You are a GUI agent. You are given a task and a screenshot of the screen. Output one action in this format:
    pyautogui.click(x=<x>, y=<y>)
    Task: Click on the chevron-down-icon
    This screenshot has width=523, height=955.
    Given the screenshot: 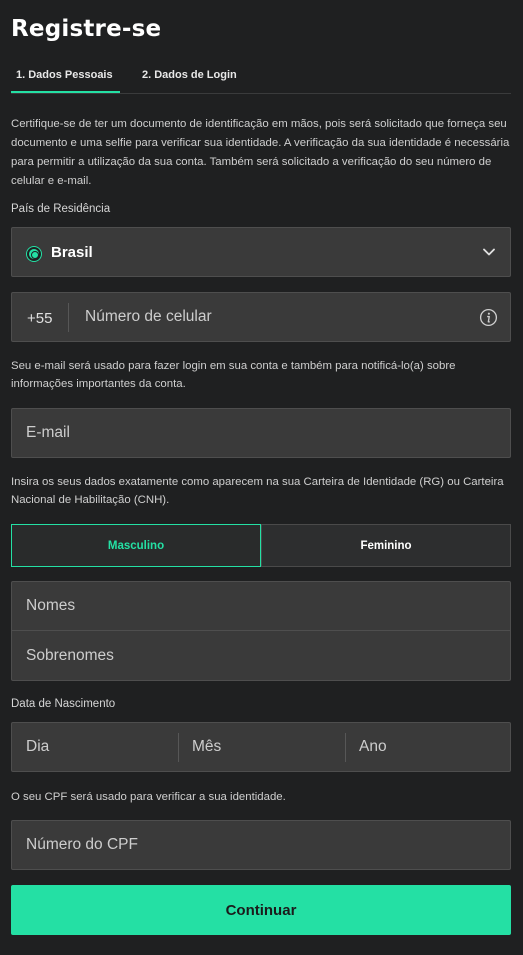 What is the action you would take?
    pyautogui.click(x=489, y=252)
    